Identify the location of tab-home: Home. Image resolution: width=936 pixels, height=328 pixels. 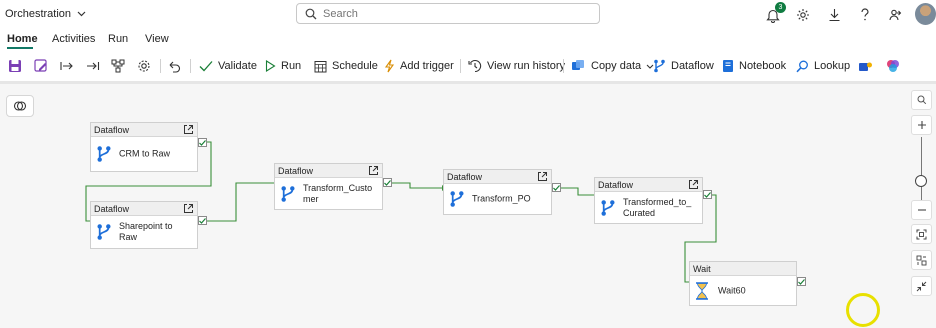
(22, 39).